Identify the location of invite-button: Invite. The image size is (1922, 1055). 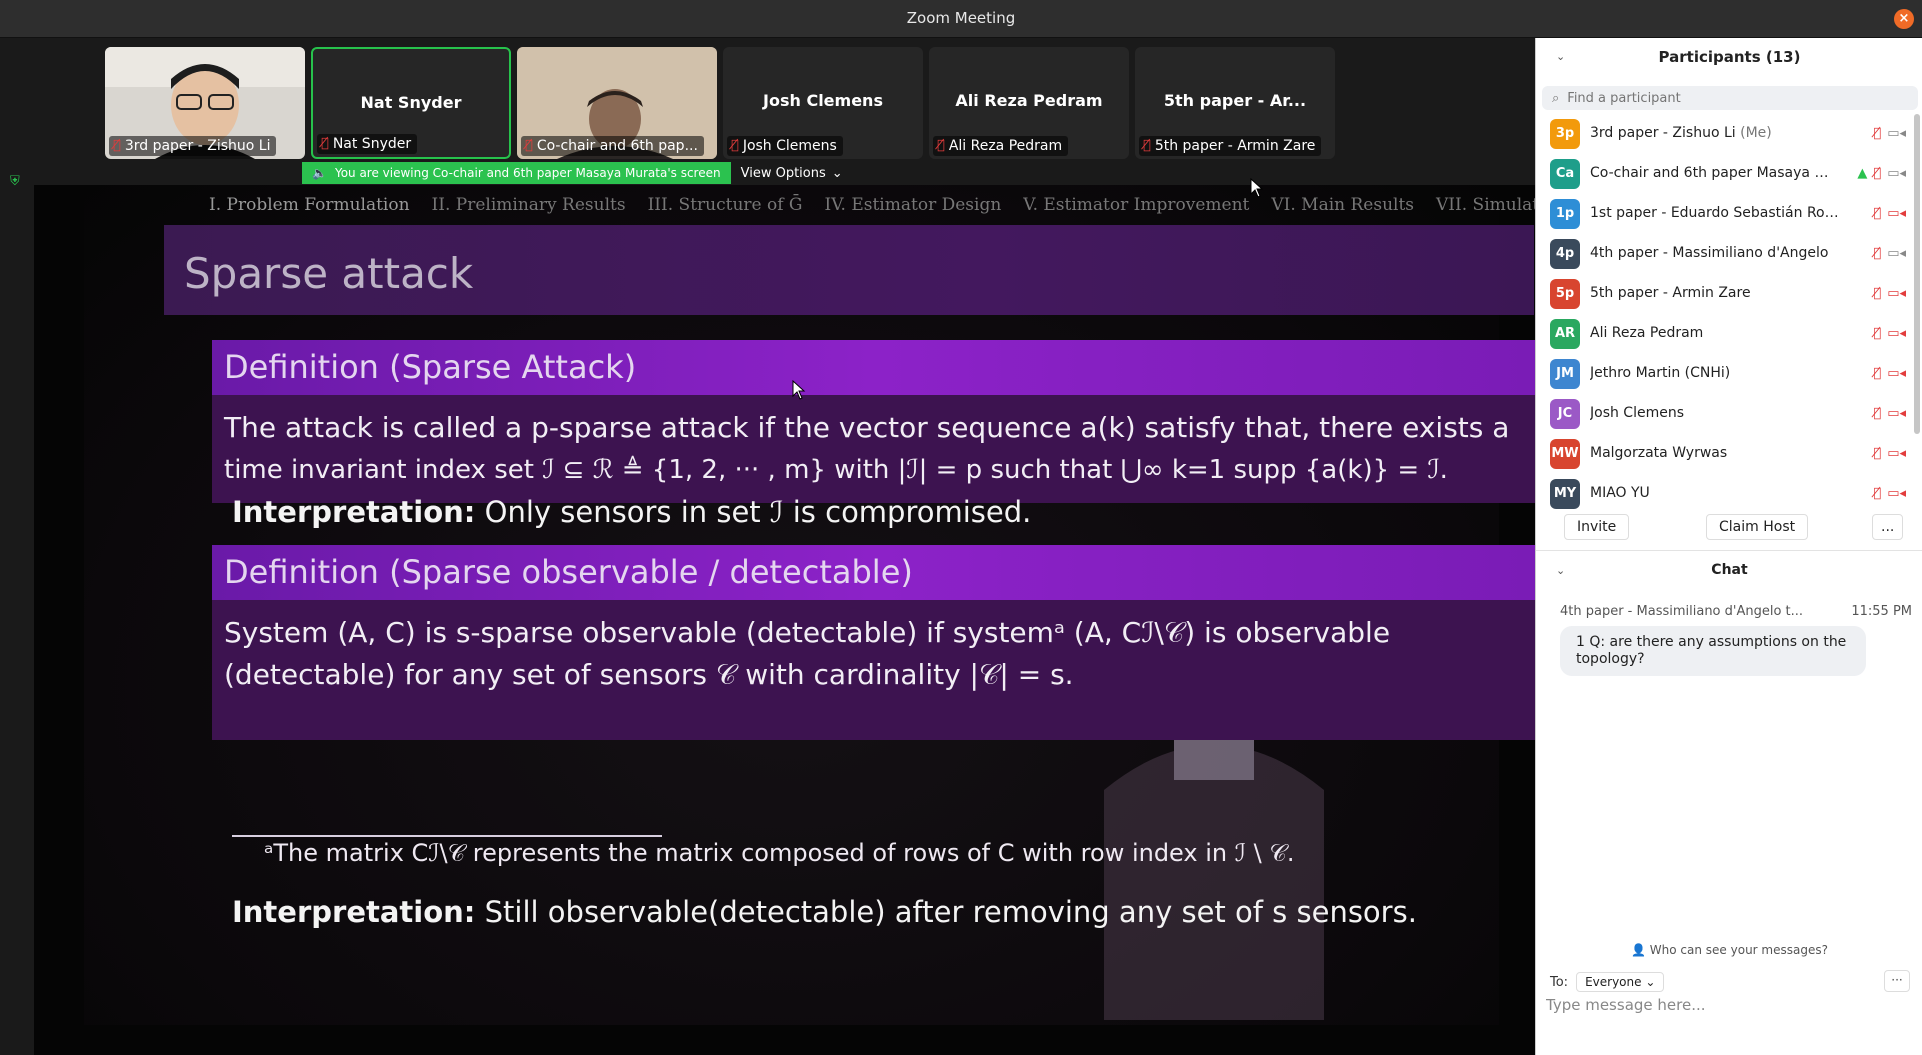
(1597, 527).